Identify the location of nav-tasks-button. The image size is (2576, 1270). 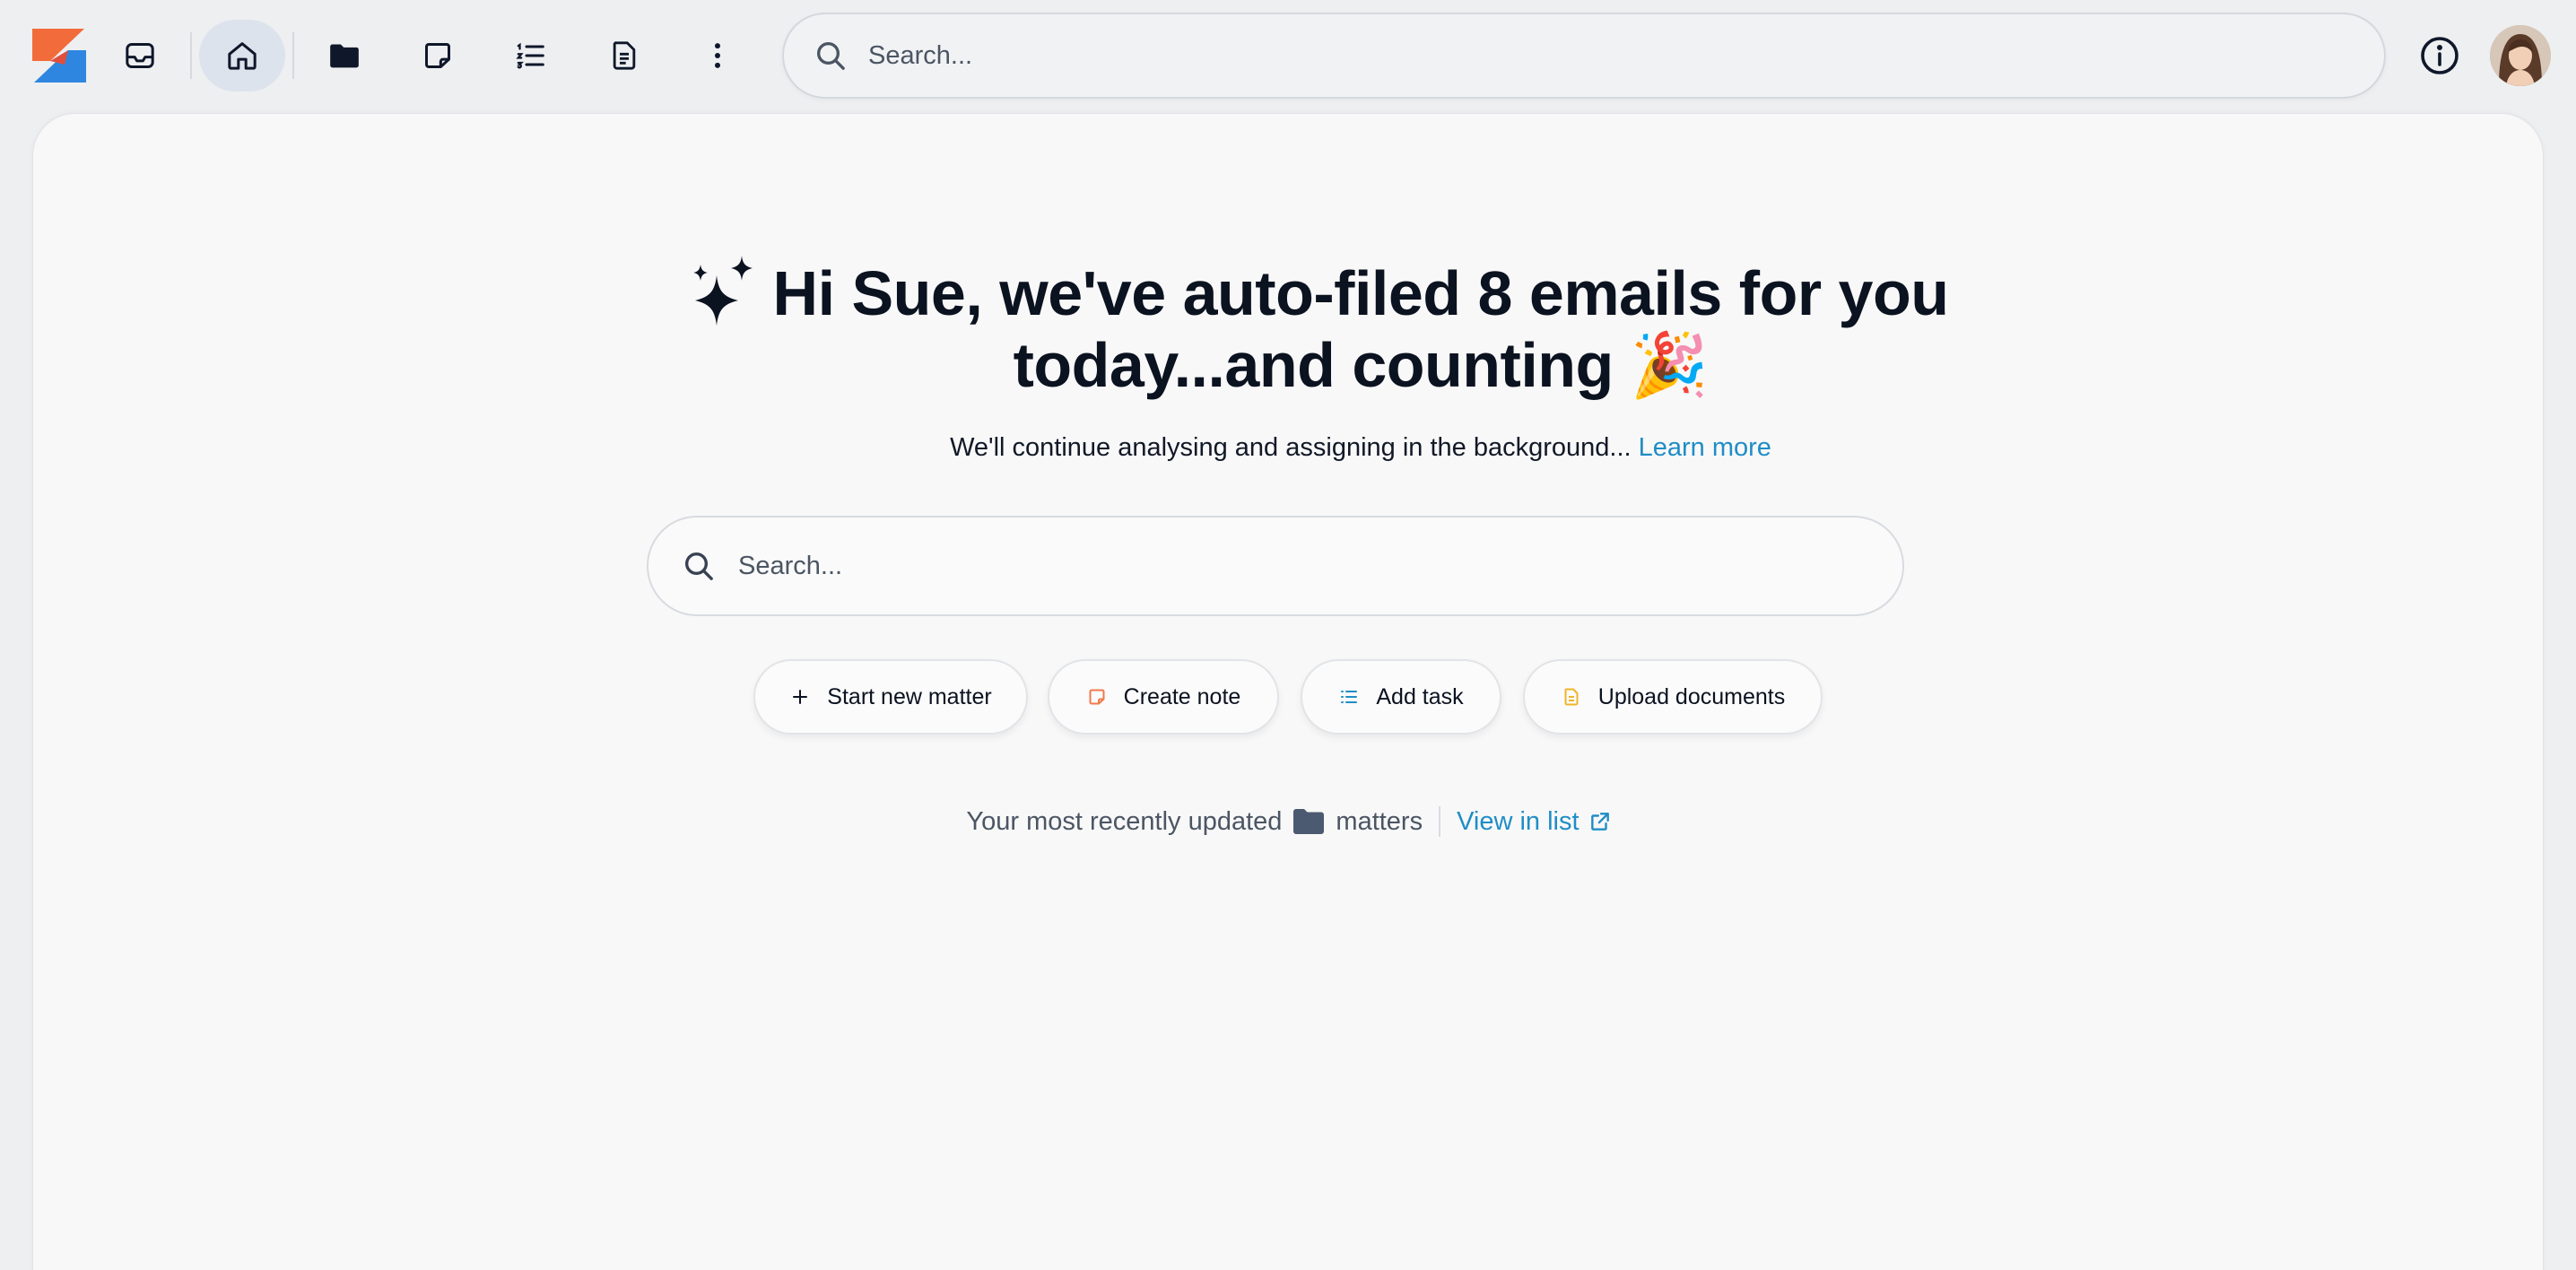
(531, 55).